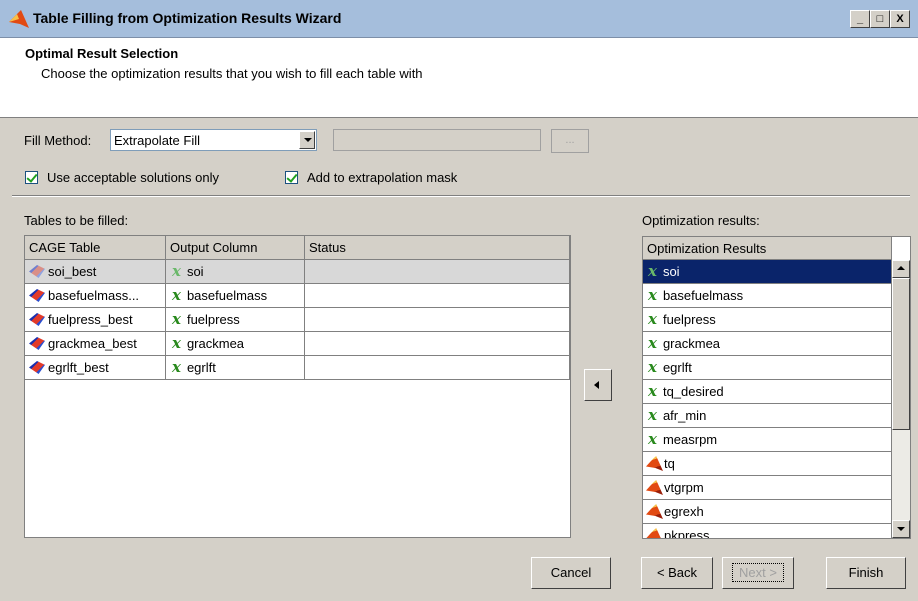  I want to click on list-item: x grackmea, so click(767, 344).